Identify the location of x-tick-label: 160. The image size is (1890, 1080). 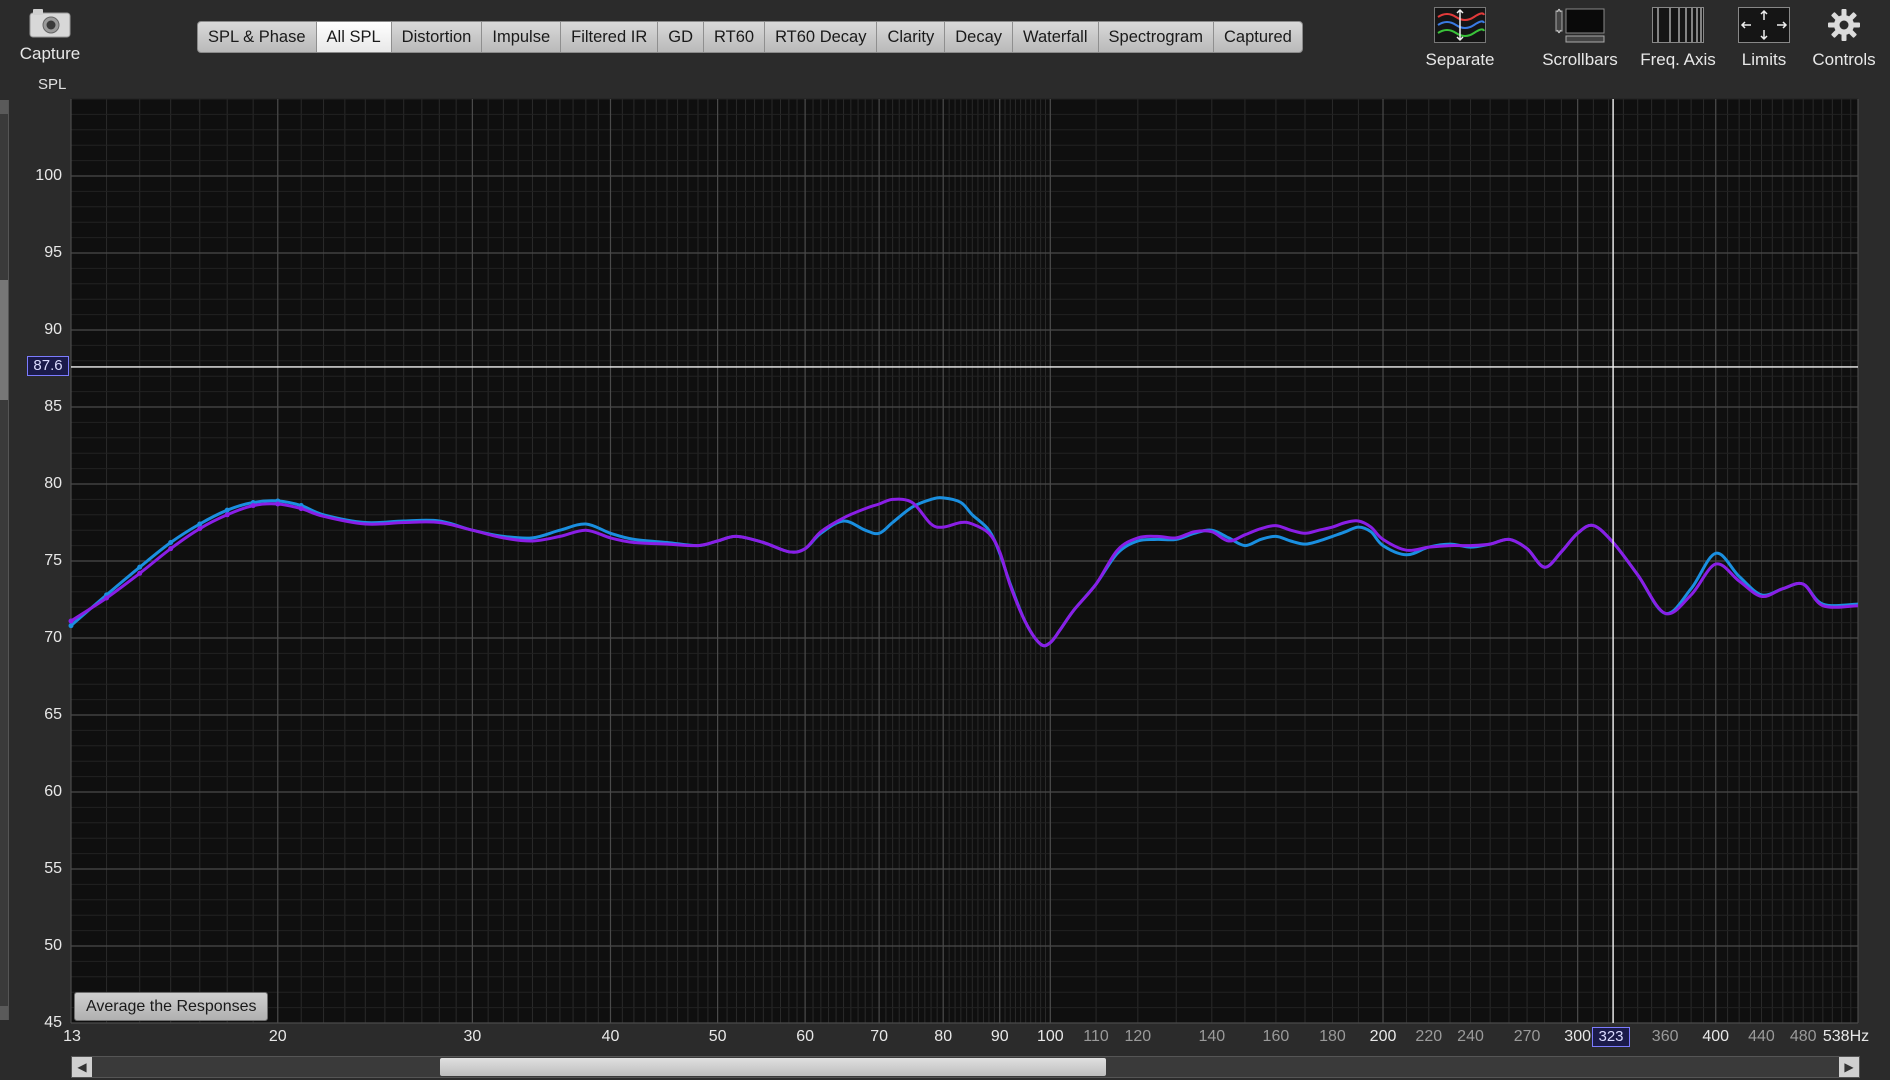
(1276, 1036).